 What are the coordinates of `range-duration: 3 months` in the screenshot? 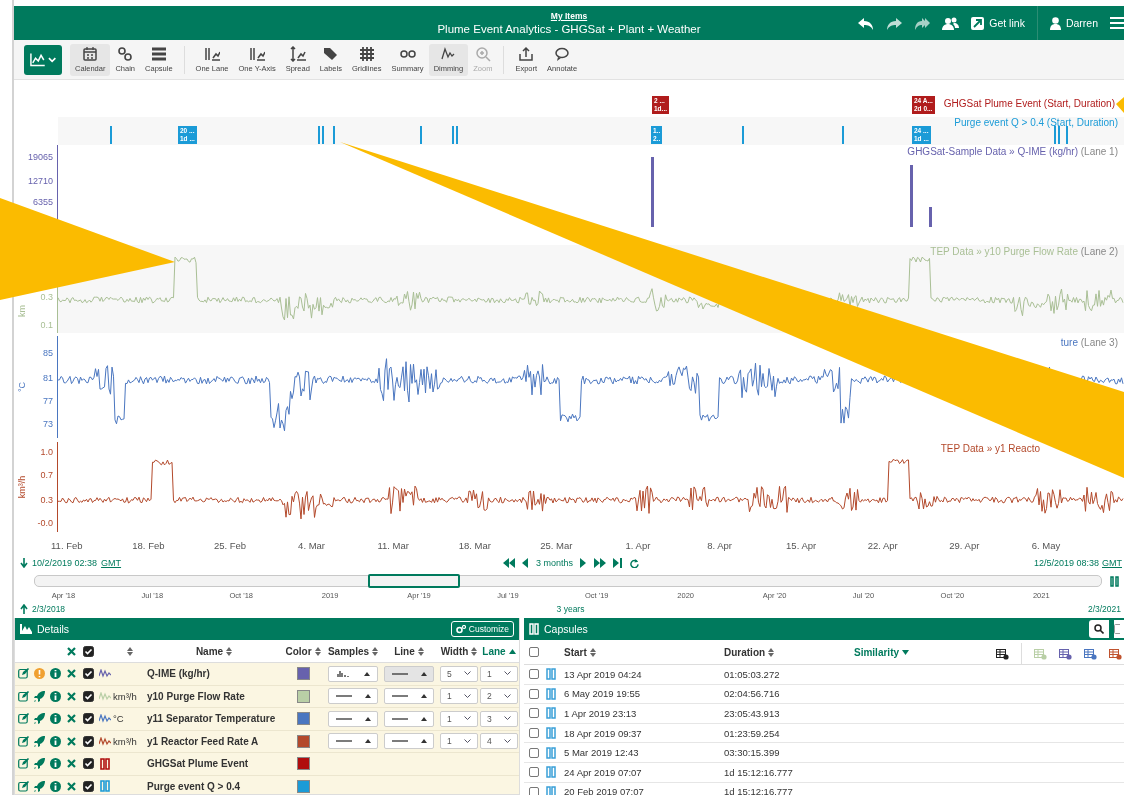 It's located at (554, 563).